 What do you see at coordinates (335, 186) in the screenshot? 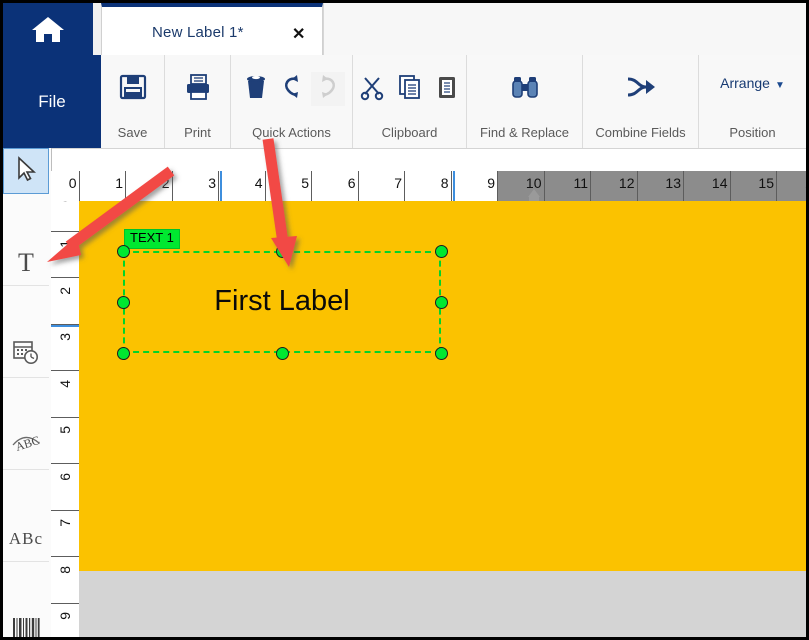
I see `ruler-tick-h: 6` at bounding box center [335, 186].